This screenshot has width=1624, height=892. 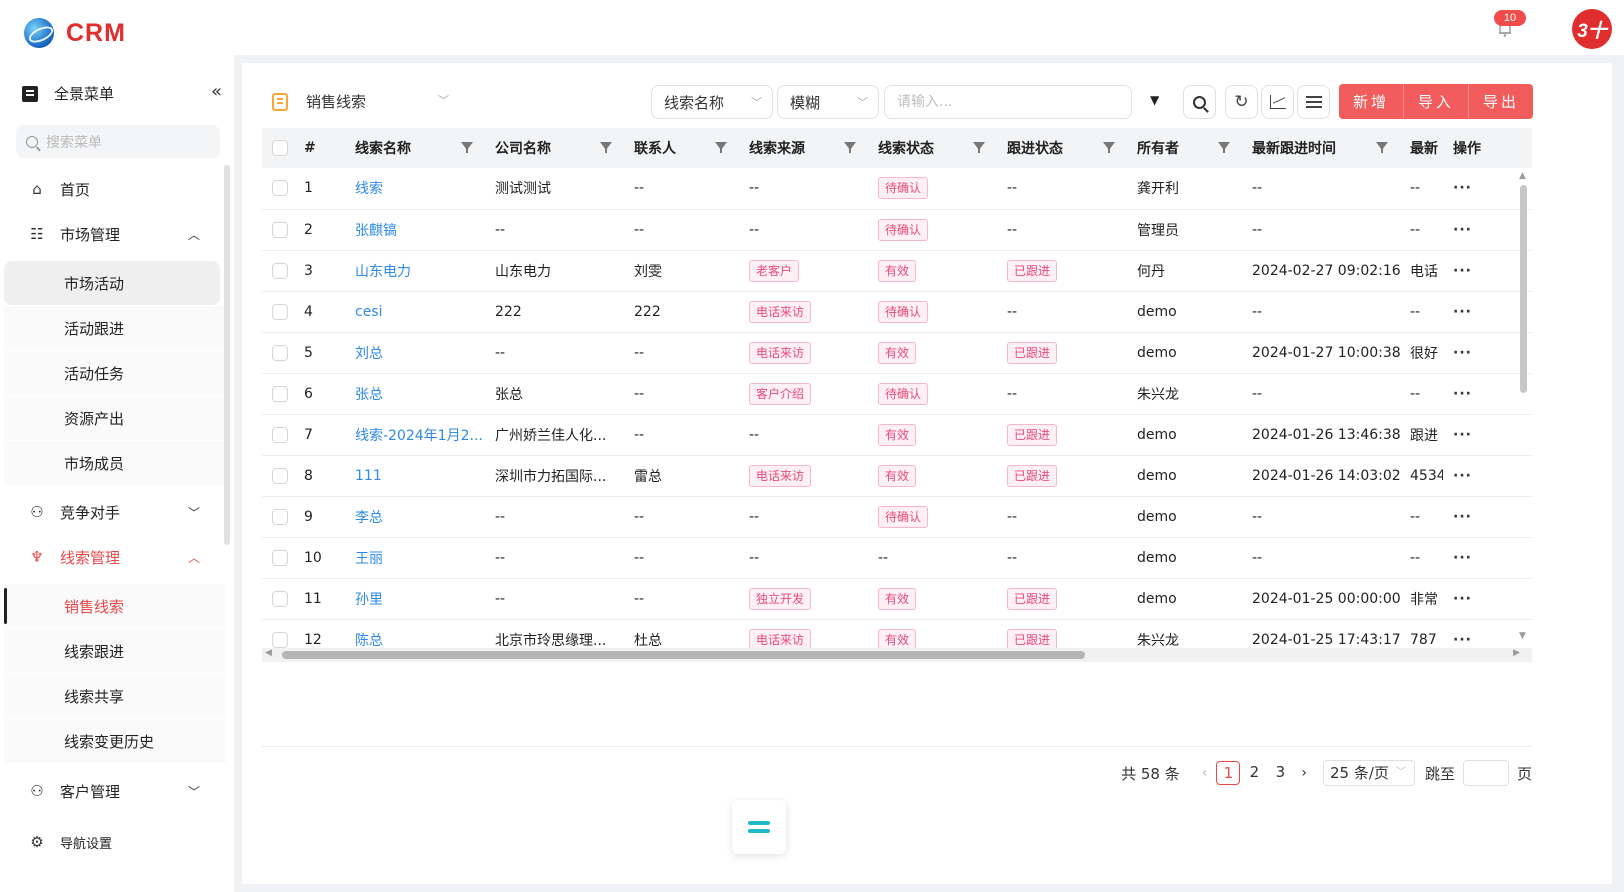 What do you see at coordinates (1313, 102) in the screenshot?
I see `column-settings-button` at bounding box center [1313, 102].